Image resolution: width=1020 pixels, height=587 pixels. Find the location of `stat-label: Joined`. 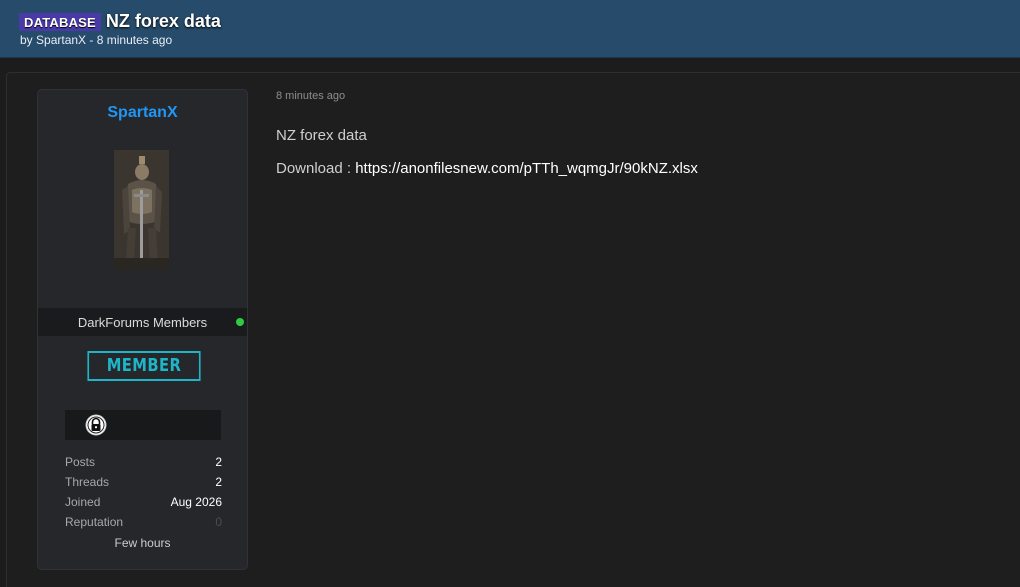

stat-label: Joined is located at coordinates (83, 502).